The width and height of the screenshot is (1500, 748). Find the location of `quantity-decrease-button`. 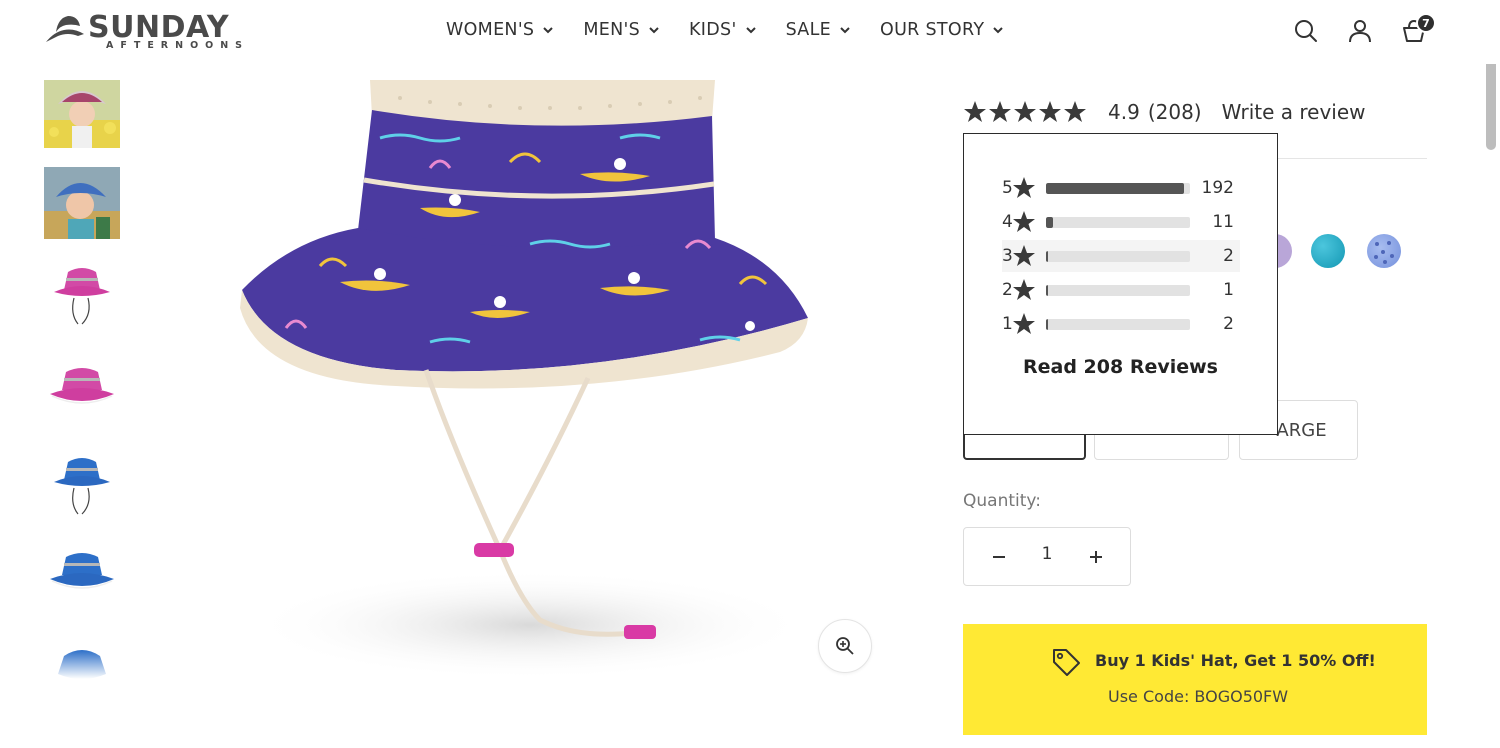

quantity-decrease-button is located at coordinates (999, 557).